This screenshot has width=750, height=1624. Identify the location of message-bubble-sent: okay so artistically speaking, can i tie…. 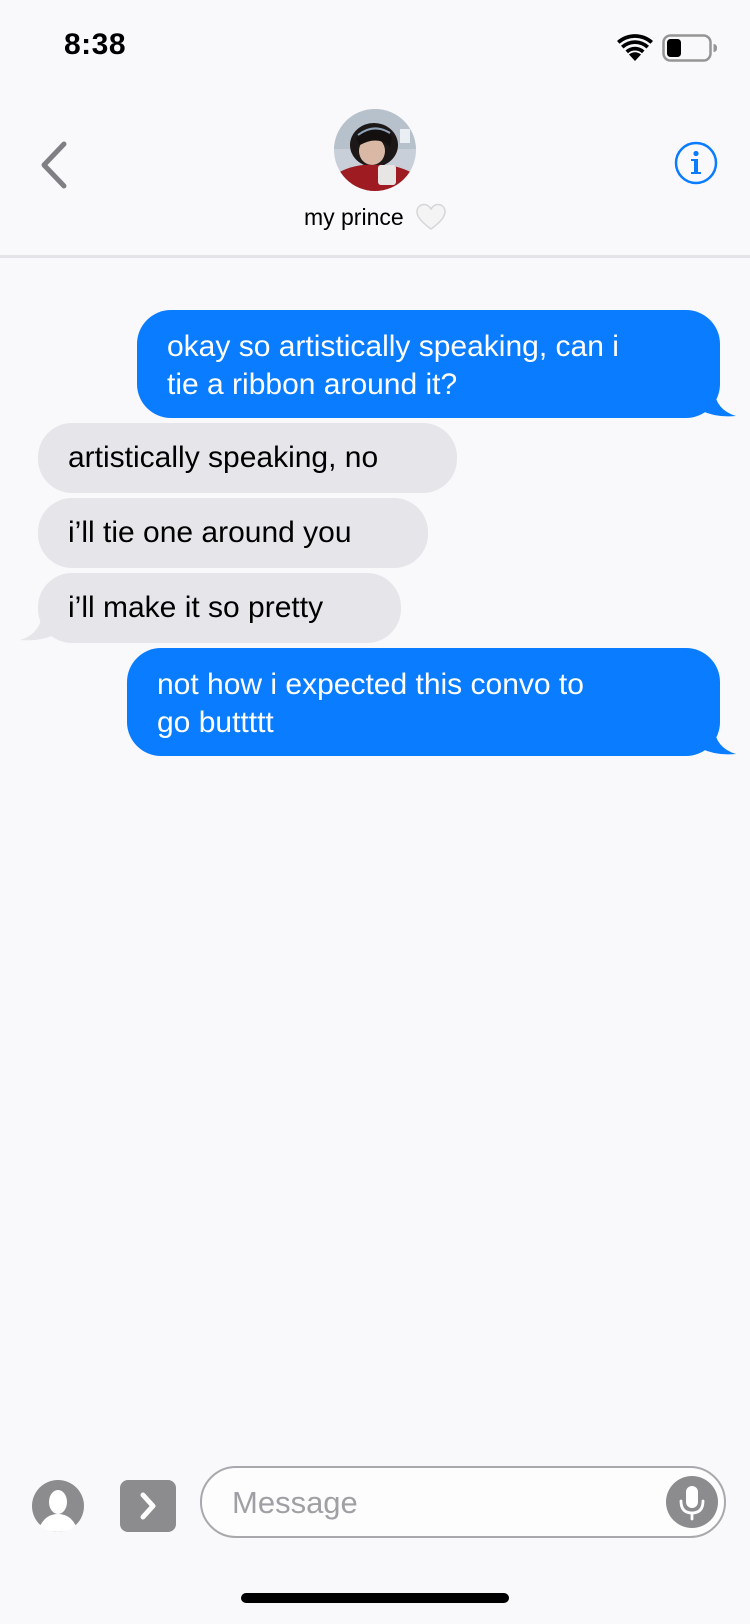
(428, 364).